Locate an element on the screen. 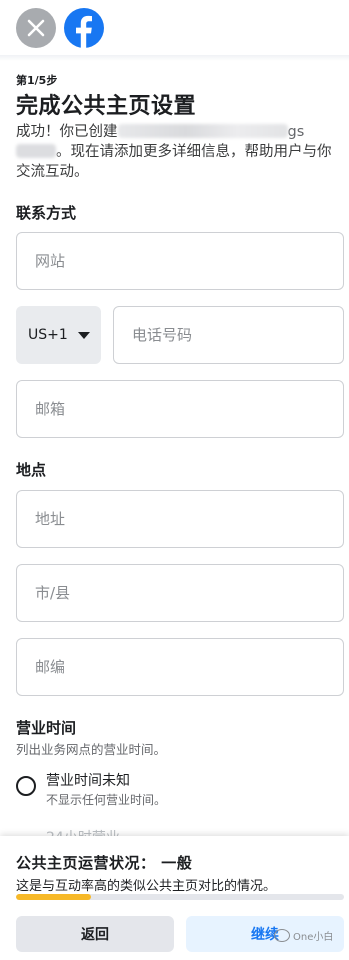 The width and height of the screenshot is (349, 960). address-field is located at coordinates (180, 519).